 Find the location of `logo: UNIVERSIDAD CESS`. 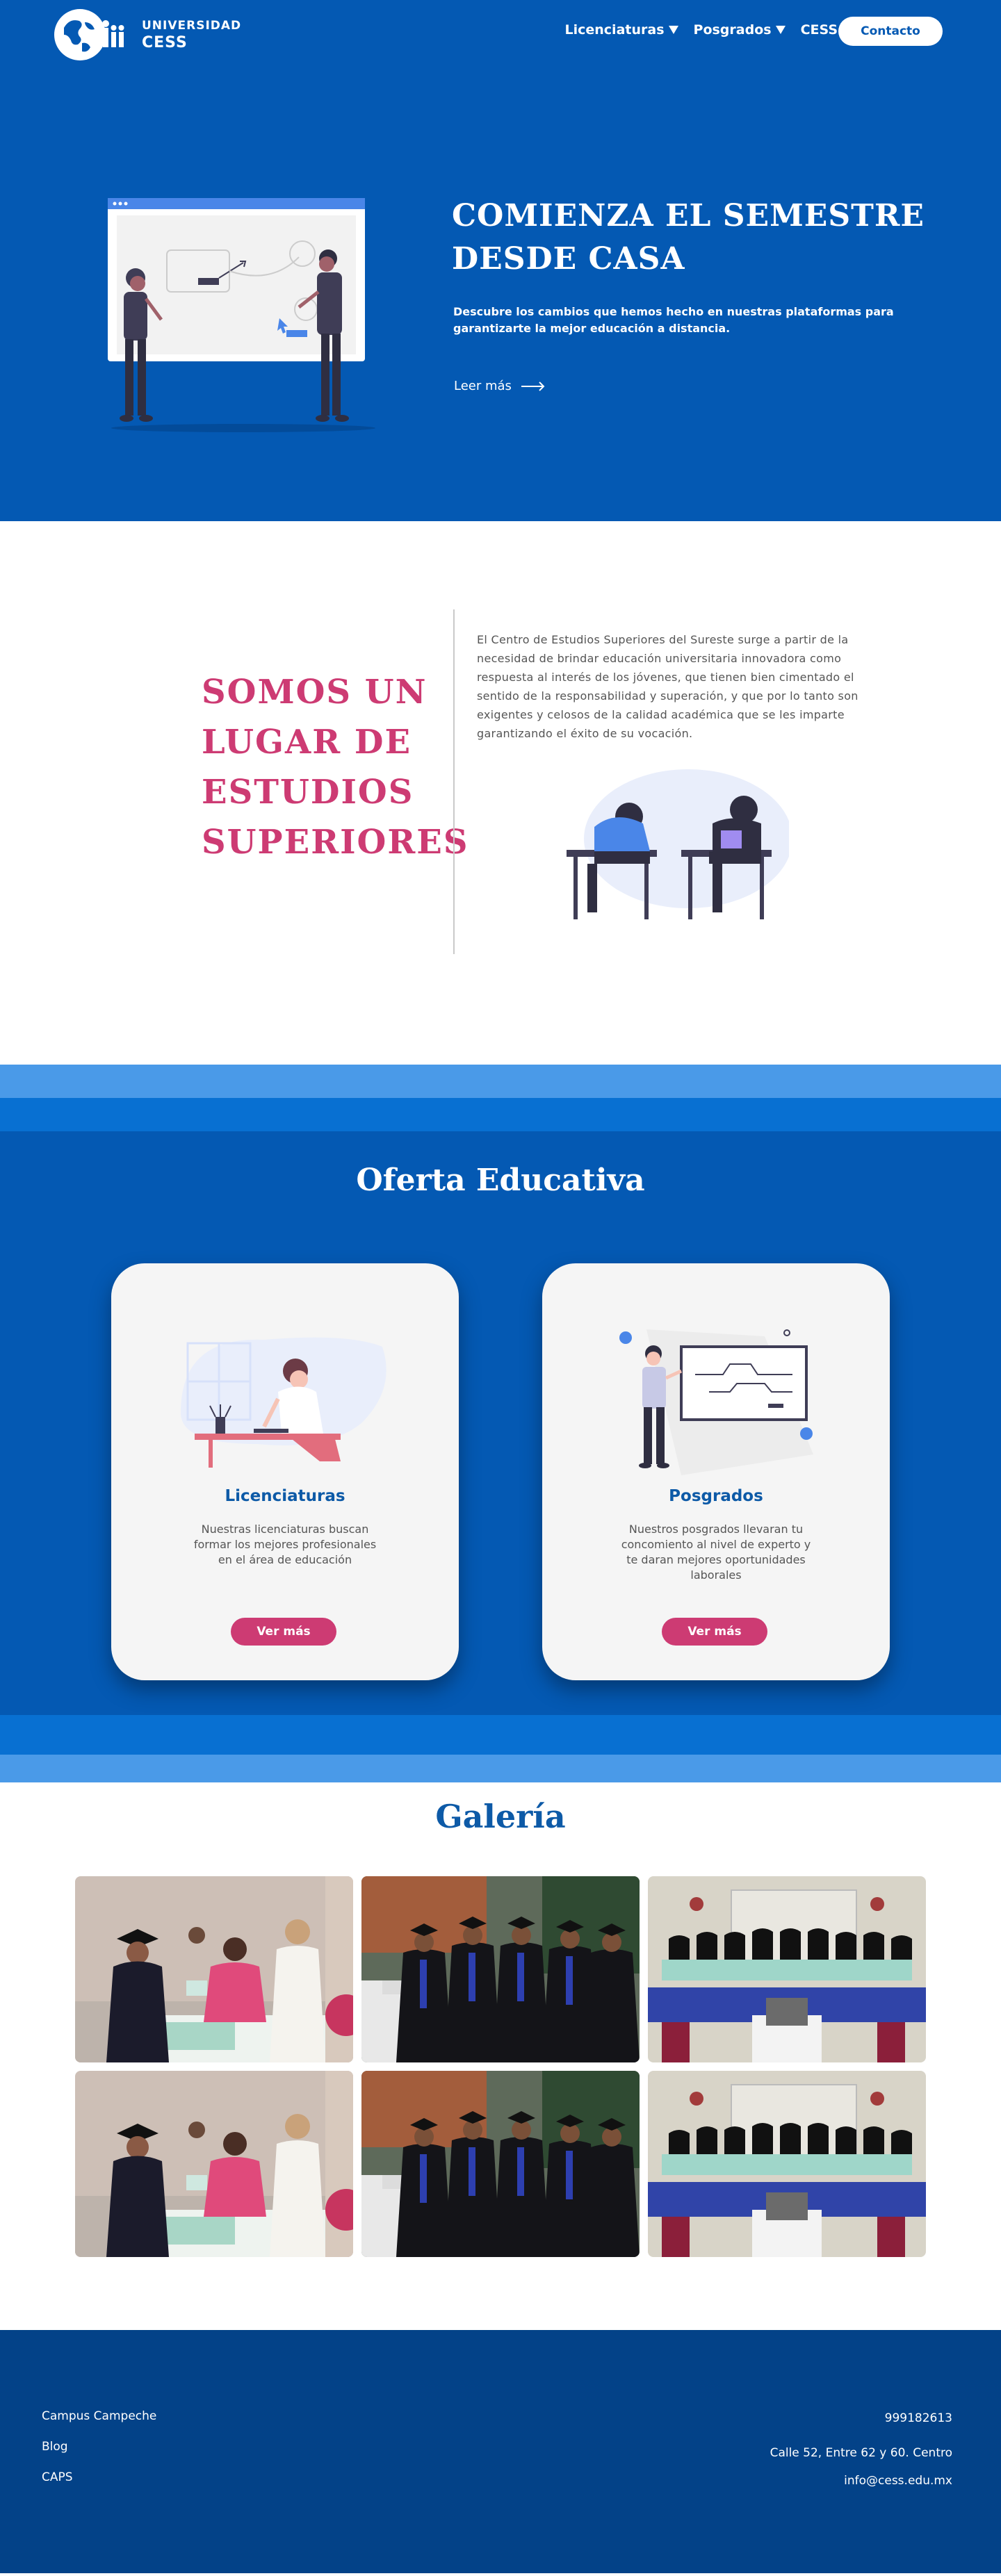

logo: UNIVERSIDAD CESS is located at coordinates (147, 34).